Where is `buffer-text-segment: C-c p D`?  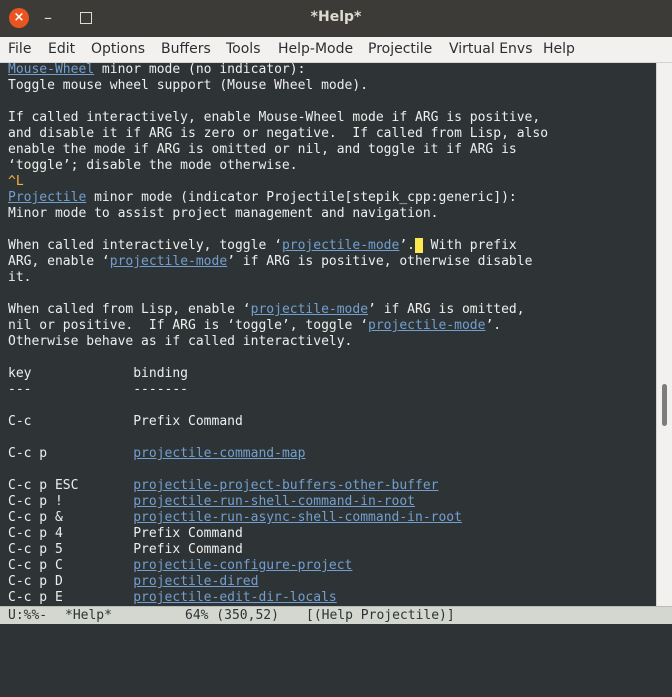 buffer-text-segment: C-c p D is located at coordinates (71, 581).